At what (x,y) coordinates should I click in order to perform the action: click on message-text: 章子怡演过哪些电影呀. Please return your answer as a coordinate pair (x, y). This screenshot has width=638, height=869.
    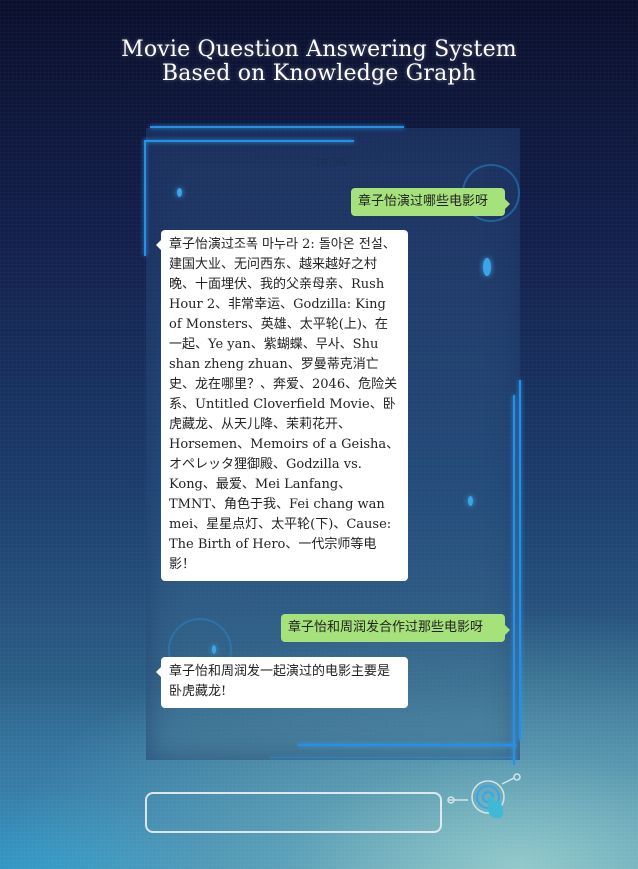
    Looking at the image, I should click on (423, 201).